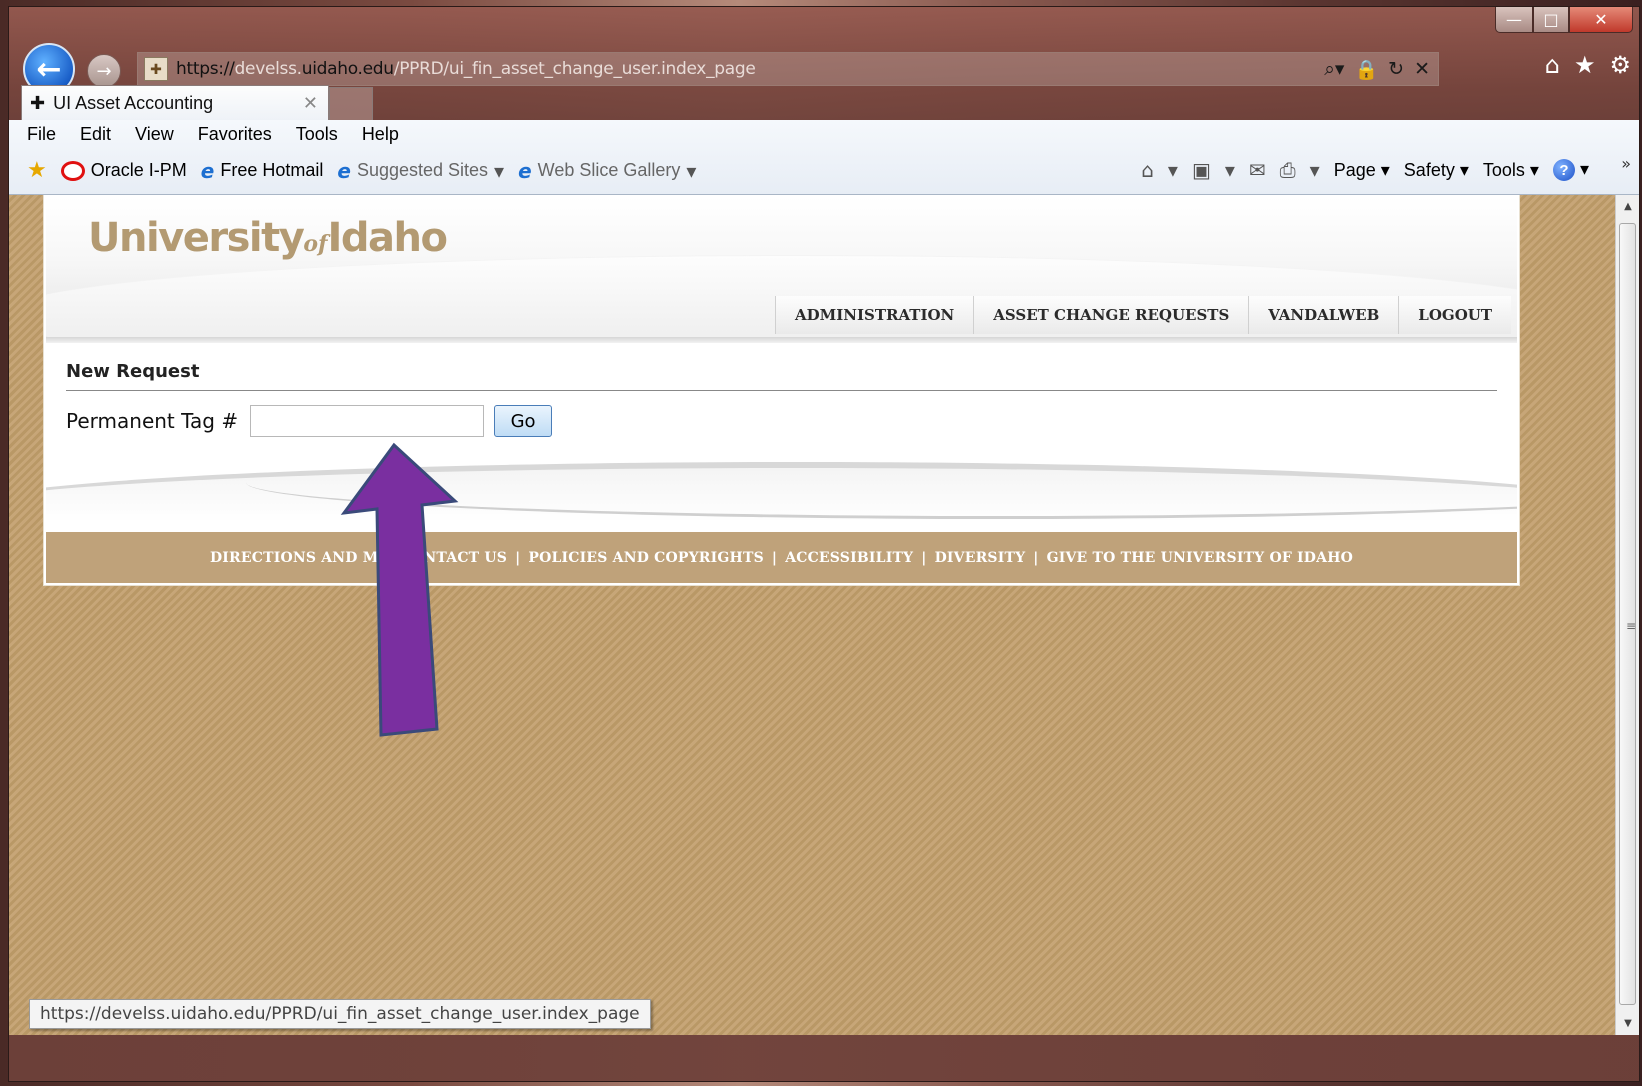 Image resolution: width=1642 pixels, height=1086 pixels. Describe the element at coordinates (1366, 69) in the screenshot. I see `lock-icon: 🔒` at that location.